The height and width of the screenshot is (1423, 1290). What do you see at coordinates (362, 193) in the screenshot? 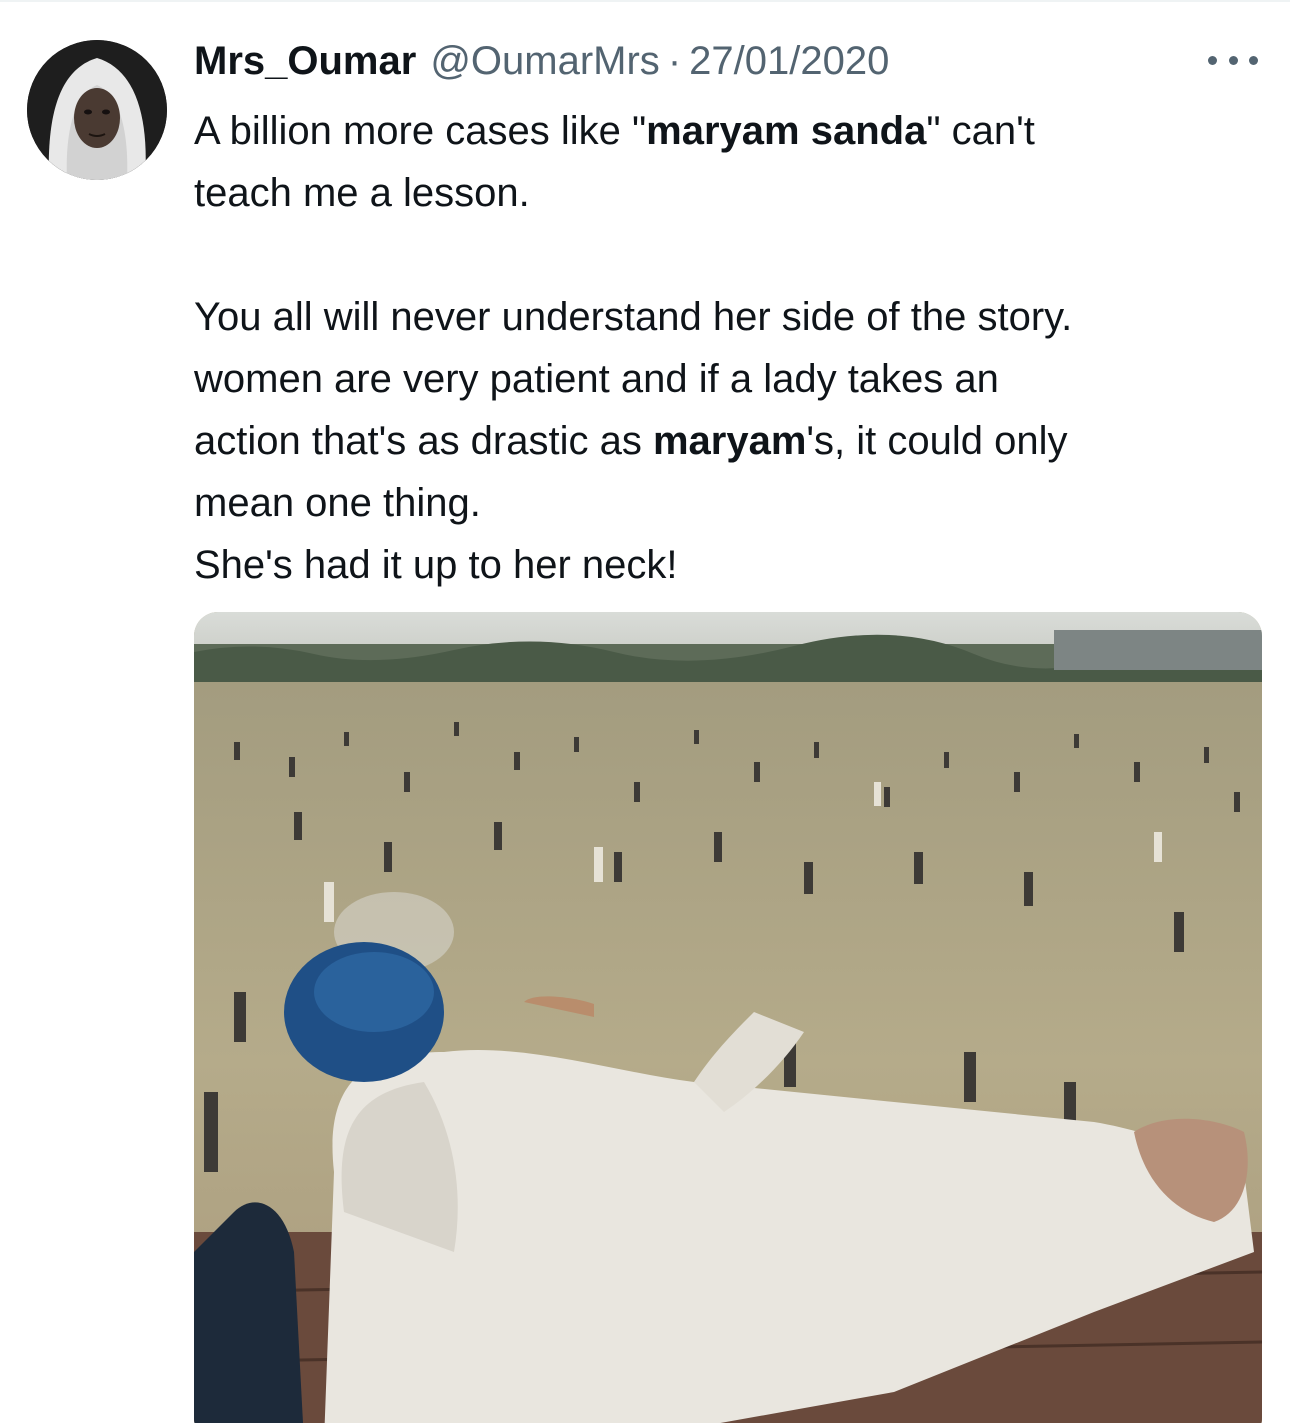
I see `tweet-line: teach me a lesson.` at bounding box center [362, 193].